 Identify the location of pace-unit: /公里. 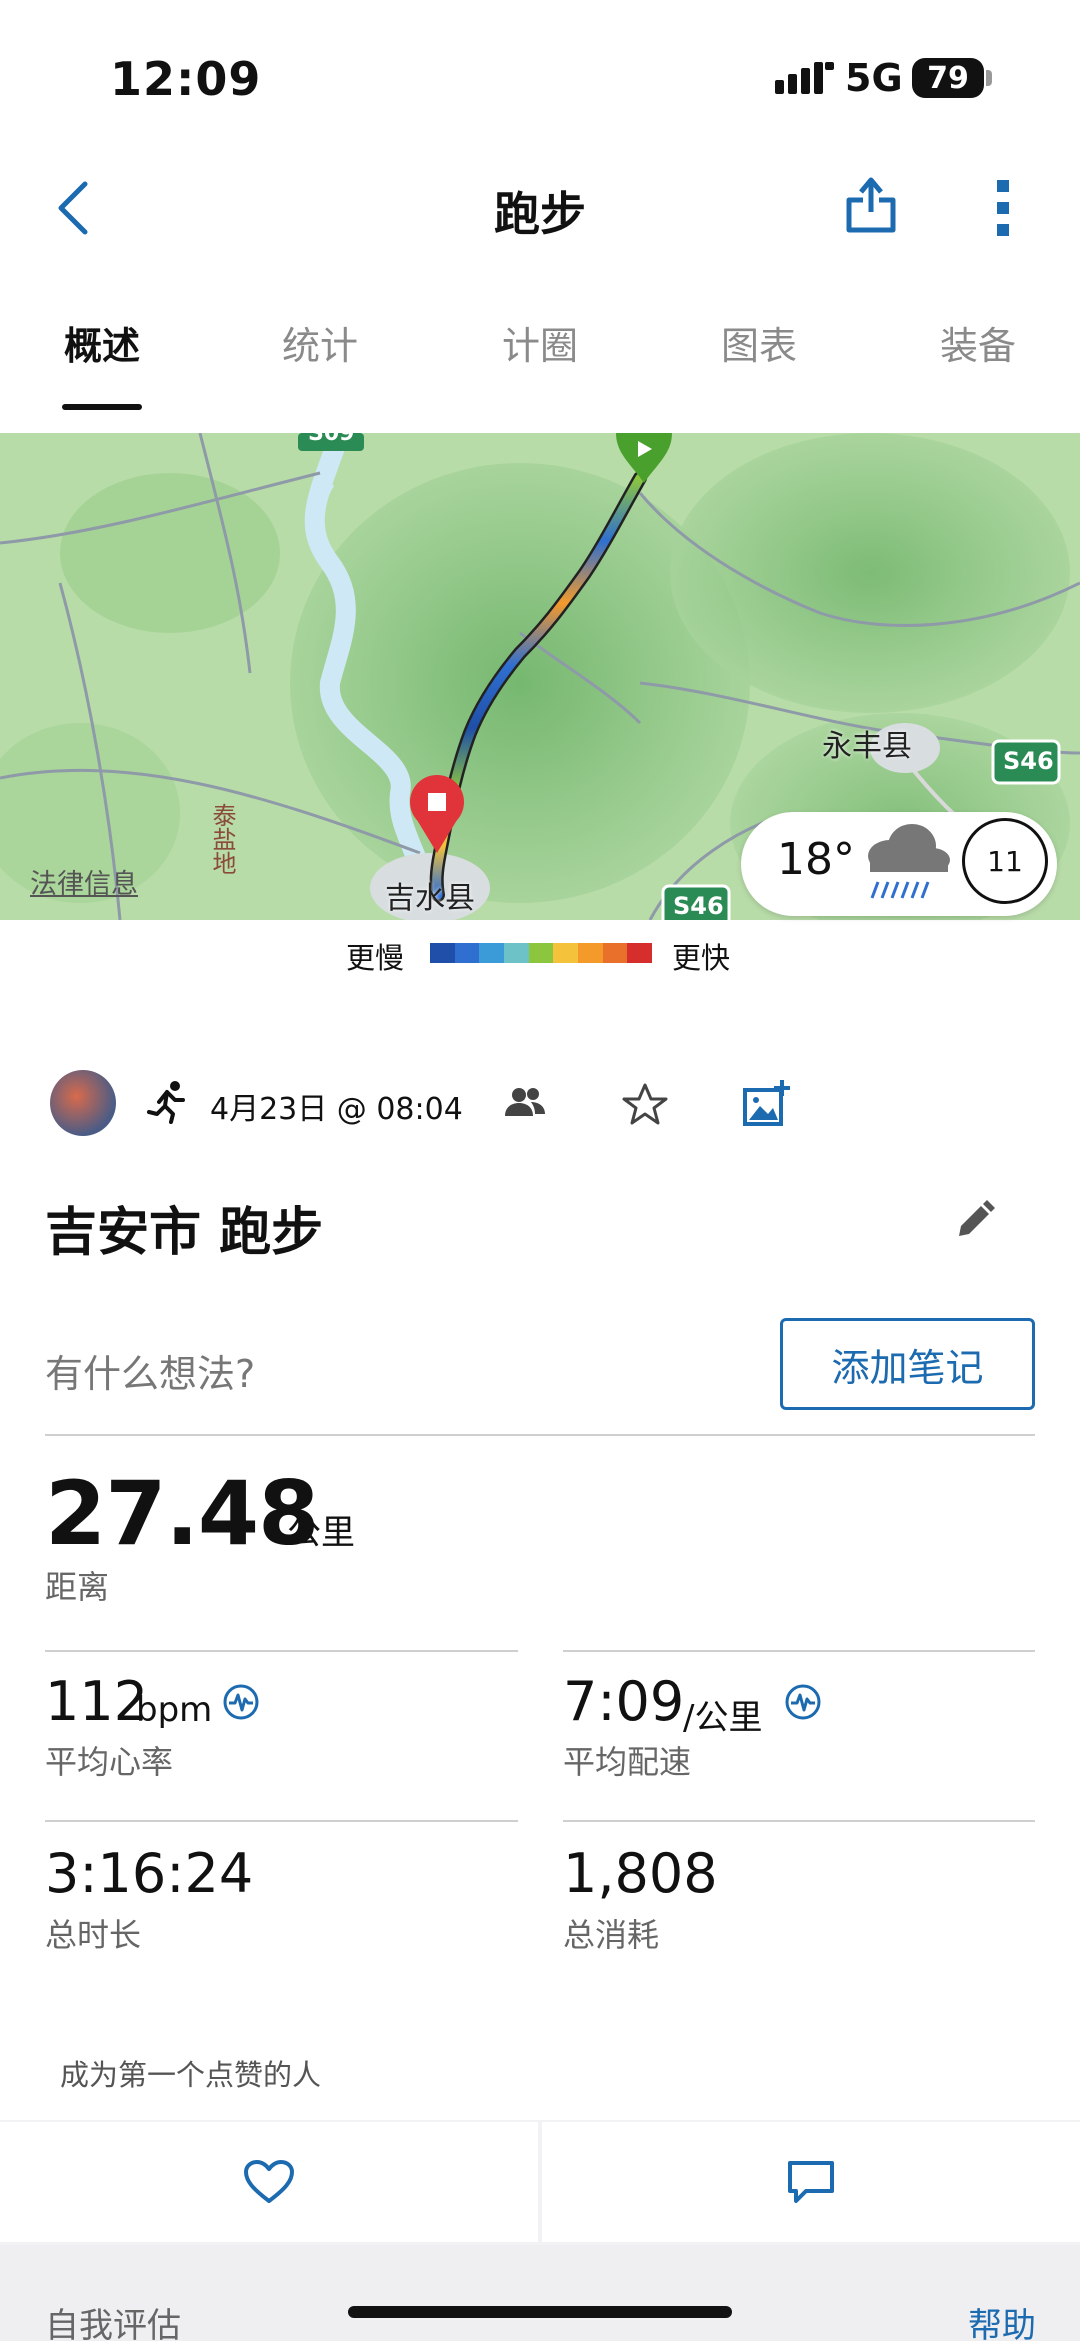
(723, 1718).